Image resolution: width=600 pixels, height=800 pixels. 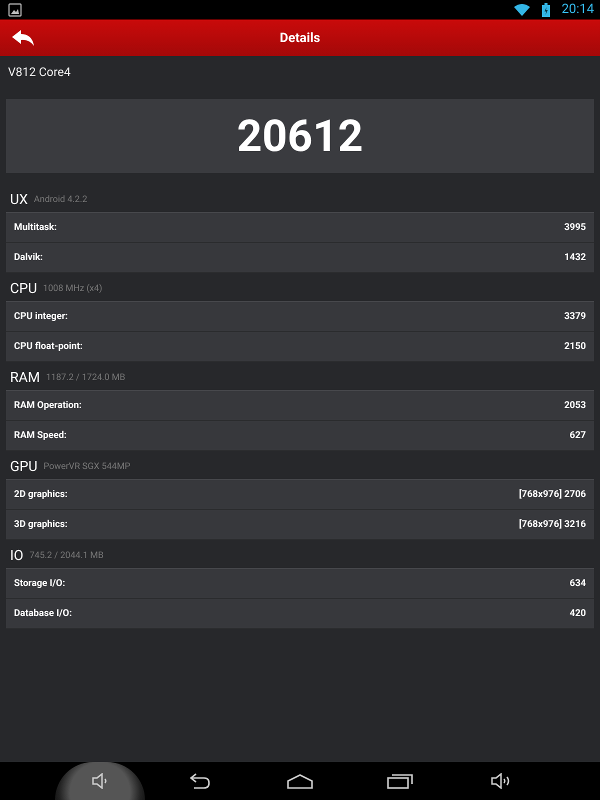 What do you see at coordinates (15, 9) in the screenshot?
I see `picture-icon` at bounding box center [15, 9].